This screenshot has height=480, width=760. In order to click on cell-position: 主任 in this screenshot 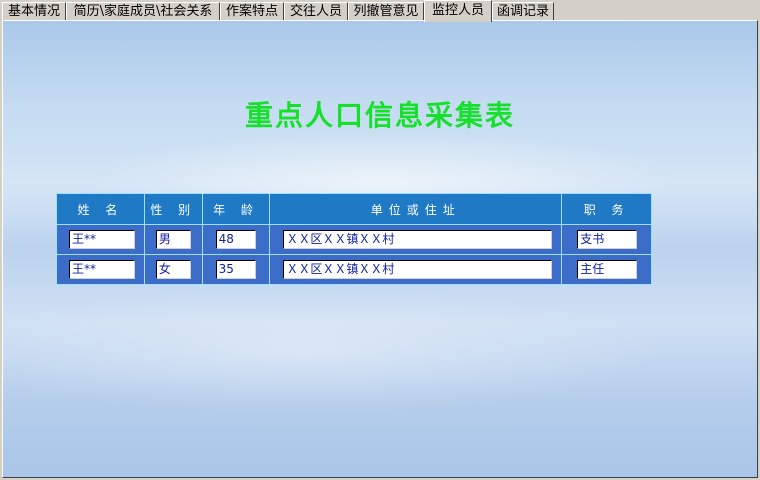, I will do `click(606, 269)`.